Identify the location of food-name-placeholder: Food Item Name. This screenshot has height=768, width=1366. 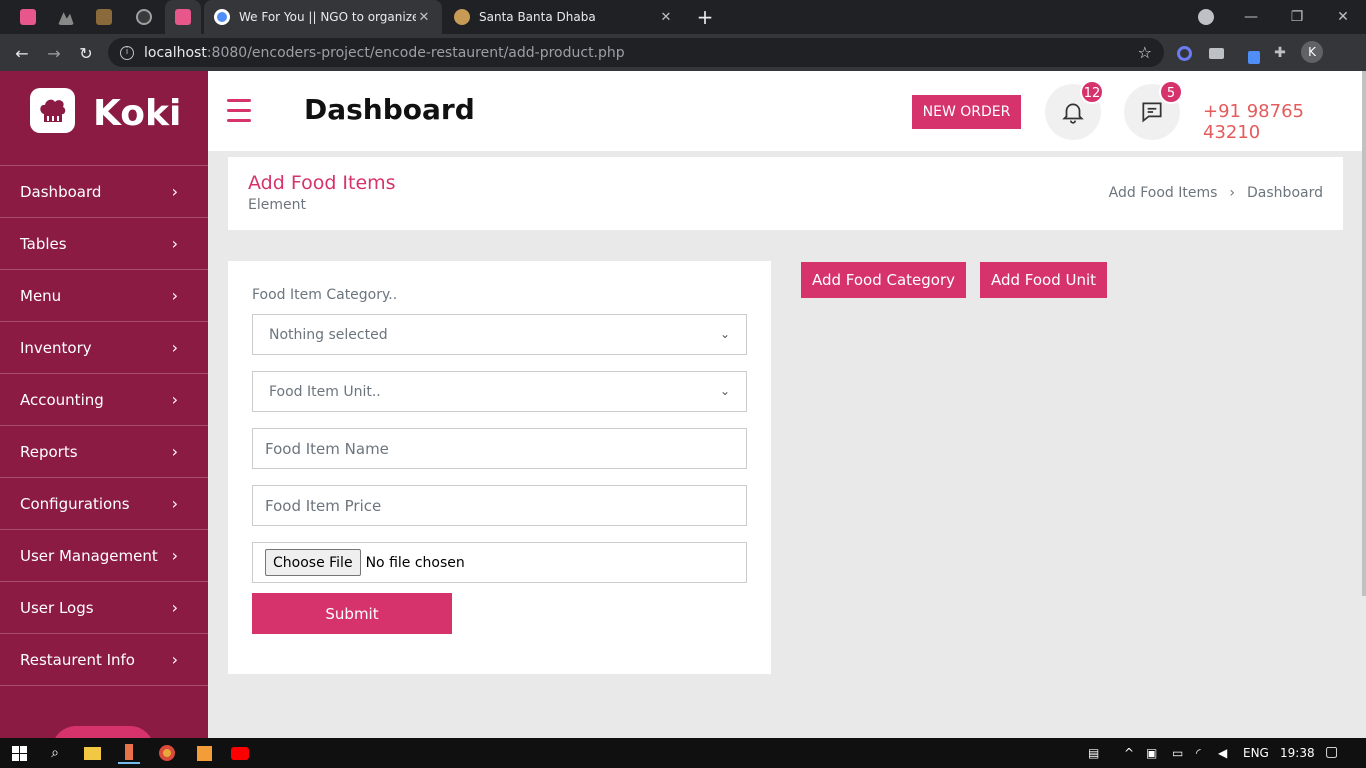
(327, 448).